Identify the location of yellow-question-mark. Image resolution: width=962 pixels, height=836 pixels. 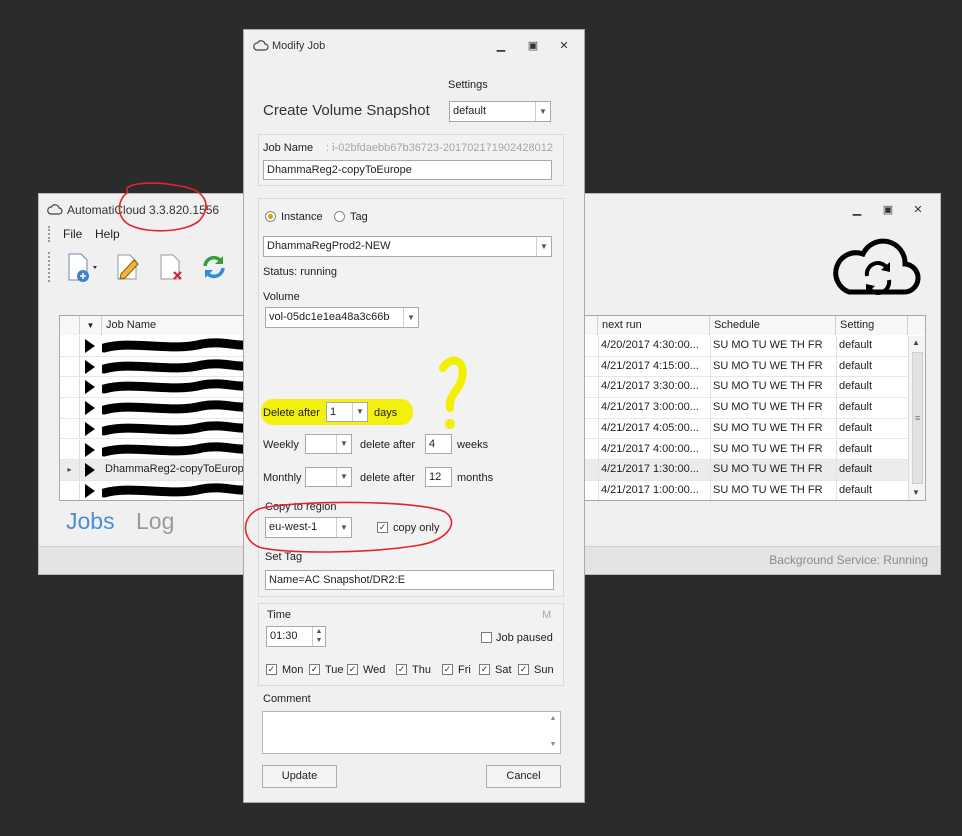
(453, 384).